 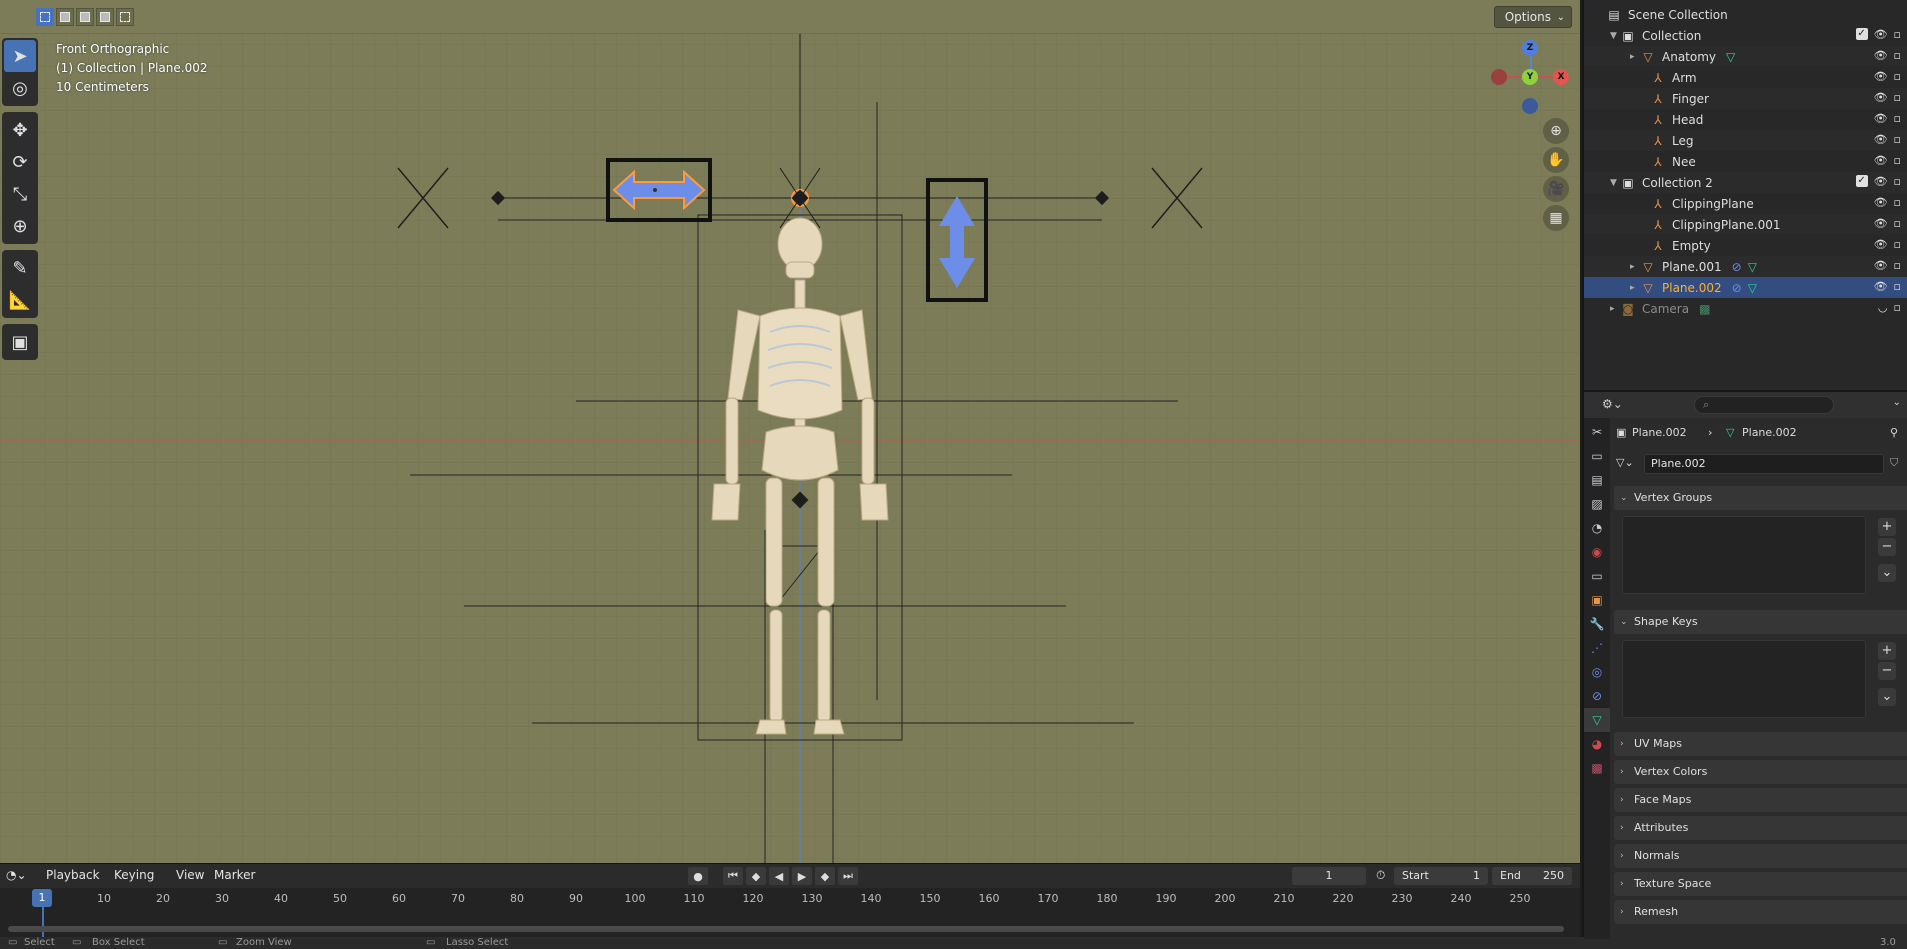 What do you see at coordinates (20, 194) in the screenshot?
I see `scale-icon: ⤡` at bounding box center [20, 194].